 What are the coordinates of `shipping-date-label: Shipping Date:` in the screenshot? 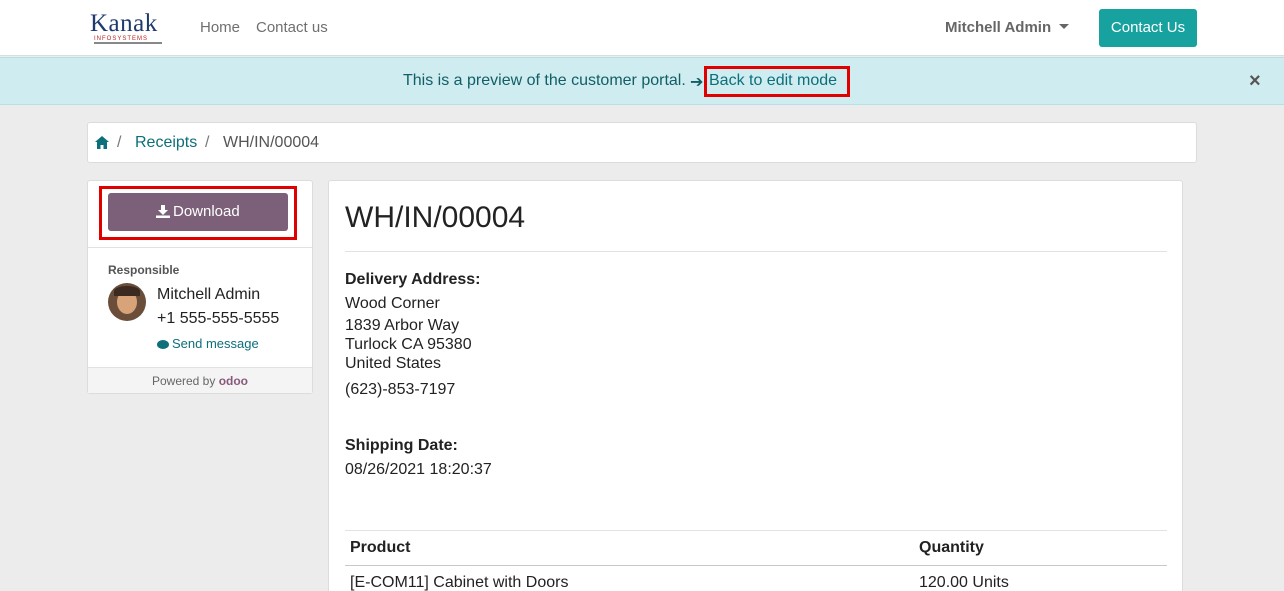 It's located at (401, 445).